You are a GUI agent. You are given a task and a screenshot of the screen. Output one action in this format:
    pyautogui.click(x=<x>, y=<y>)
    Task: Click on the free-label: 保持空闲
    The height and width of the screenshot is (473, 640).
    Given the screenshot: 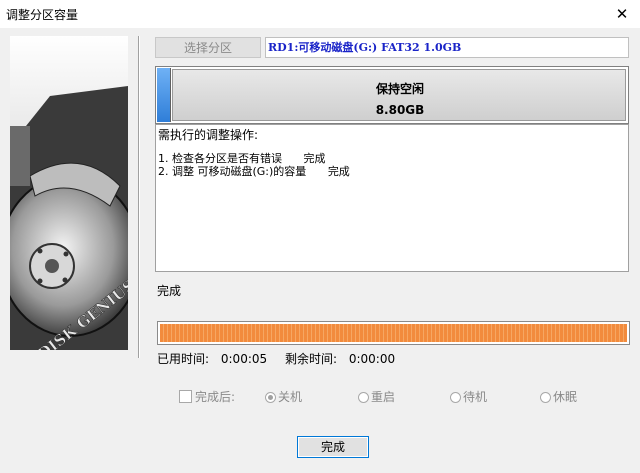 What is the action you would take?
    pyautogui.click(x=399, y=89)
    